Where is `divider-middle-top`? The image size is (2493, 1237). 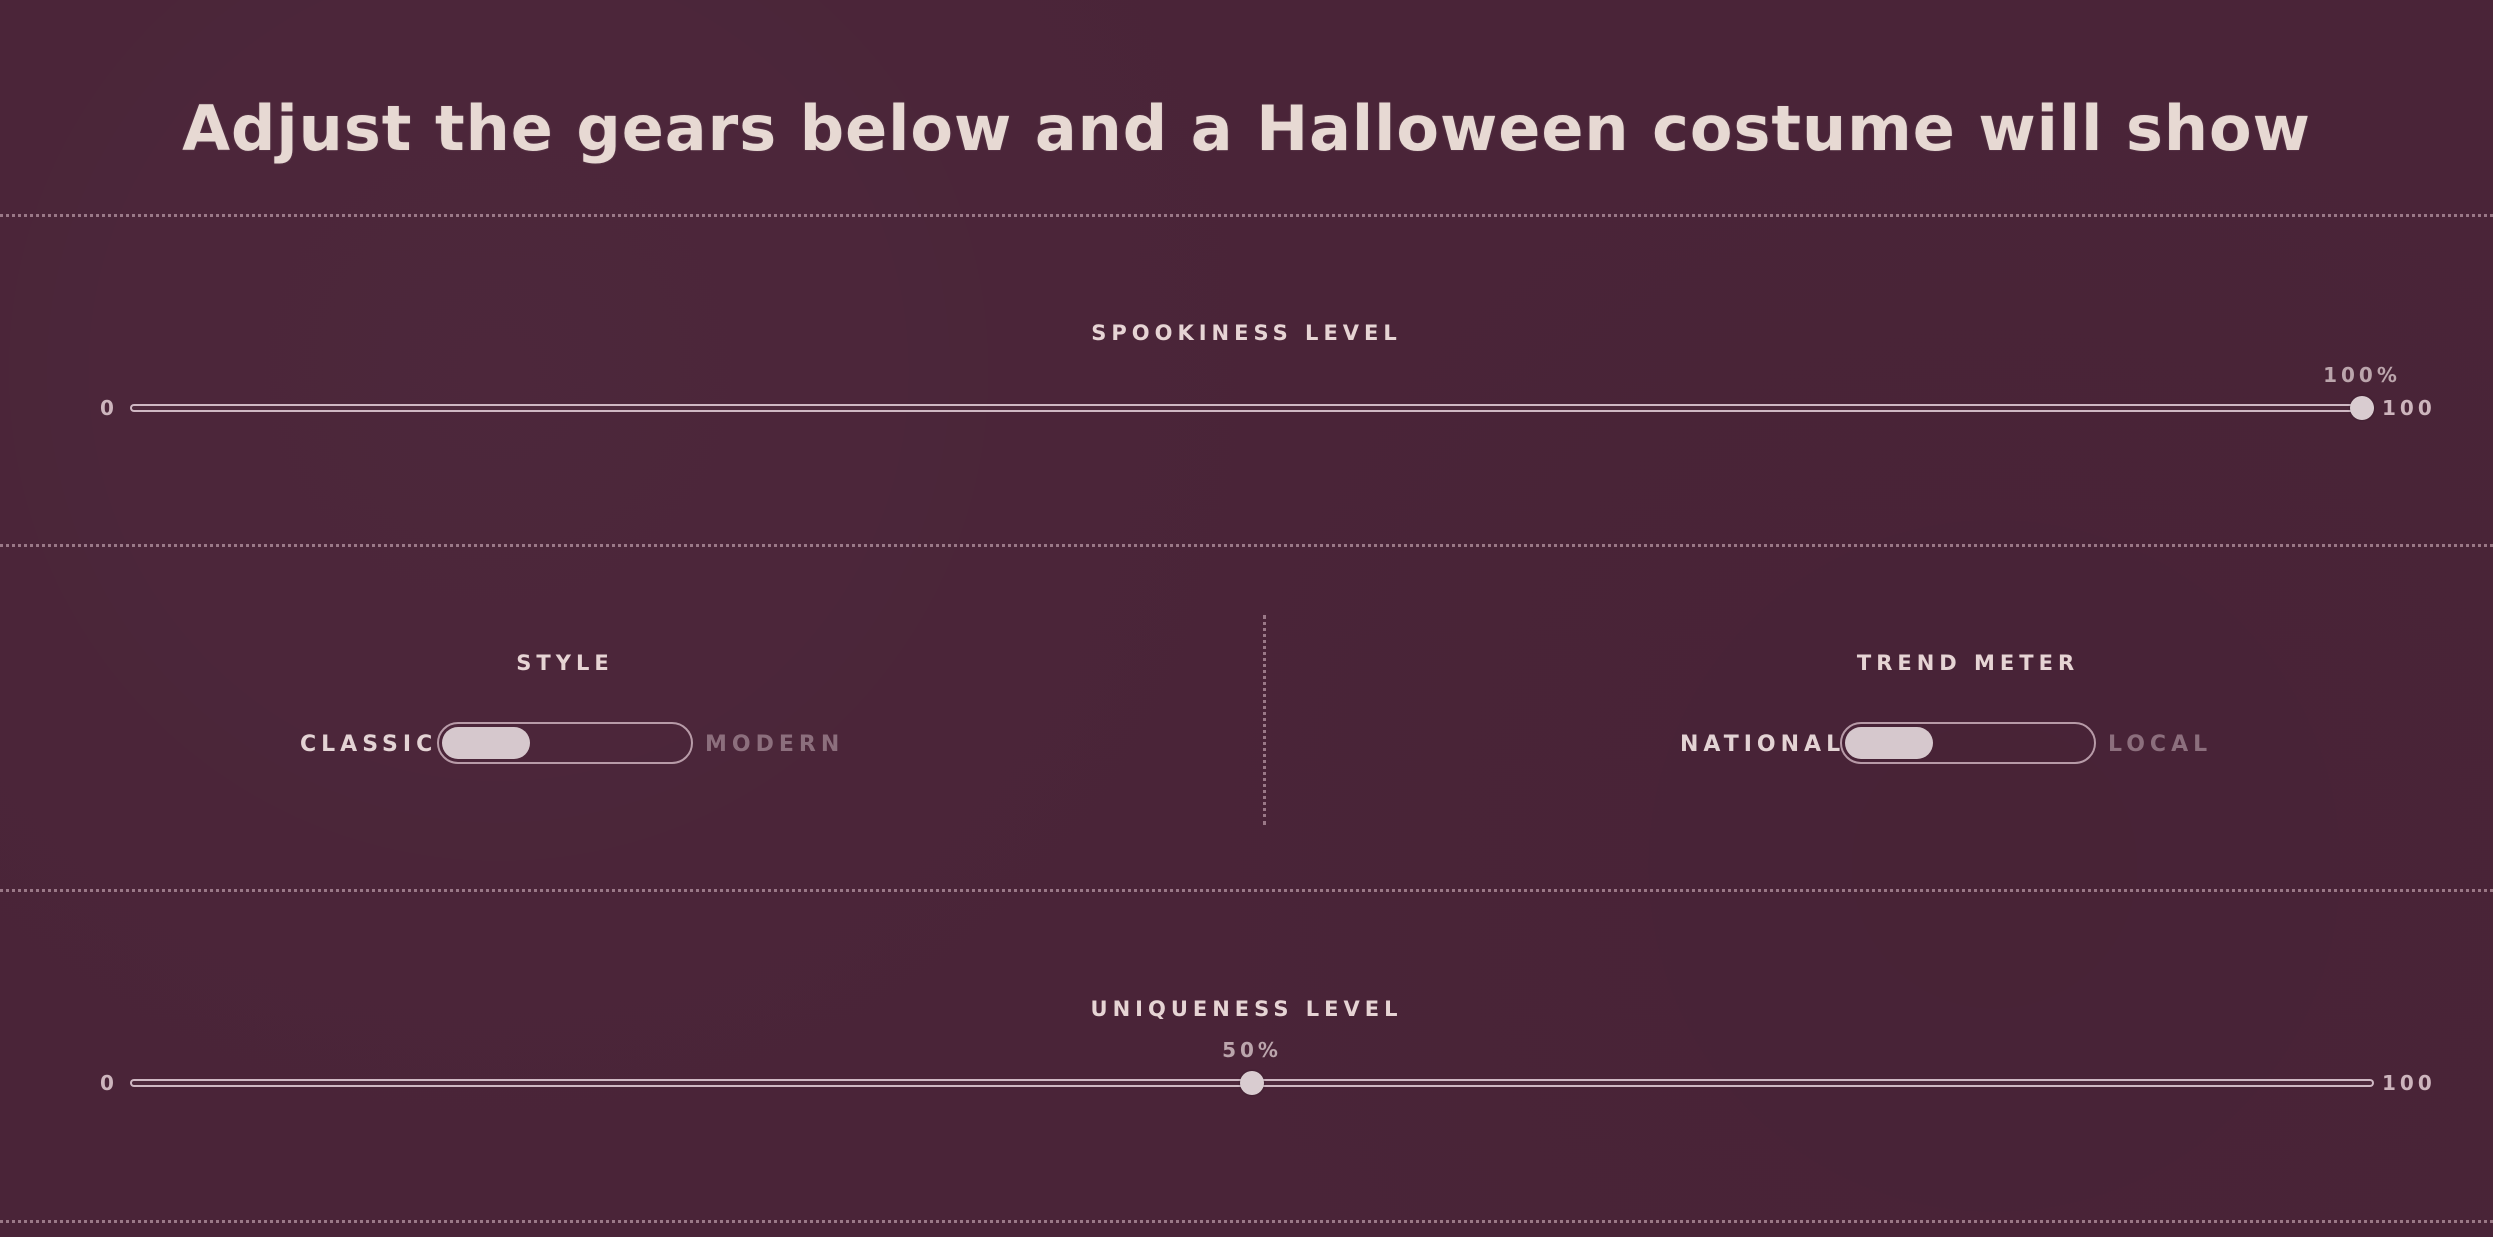 divider-middle-top is located at coordinates (1246, 545).